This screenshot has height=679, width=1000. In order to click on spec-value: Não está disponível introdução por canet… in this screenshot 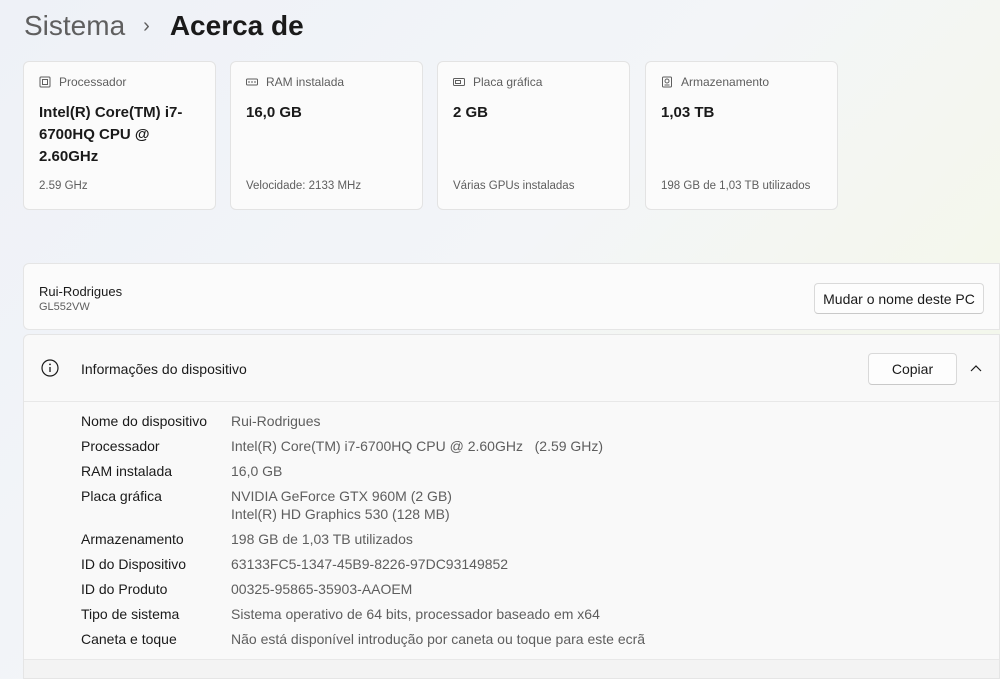, I will do `click(438, 639)`.